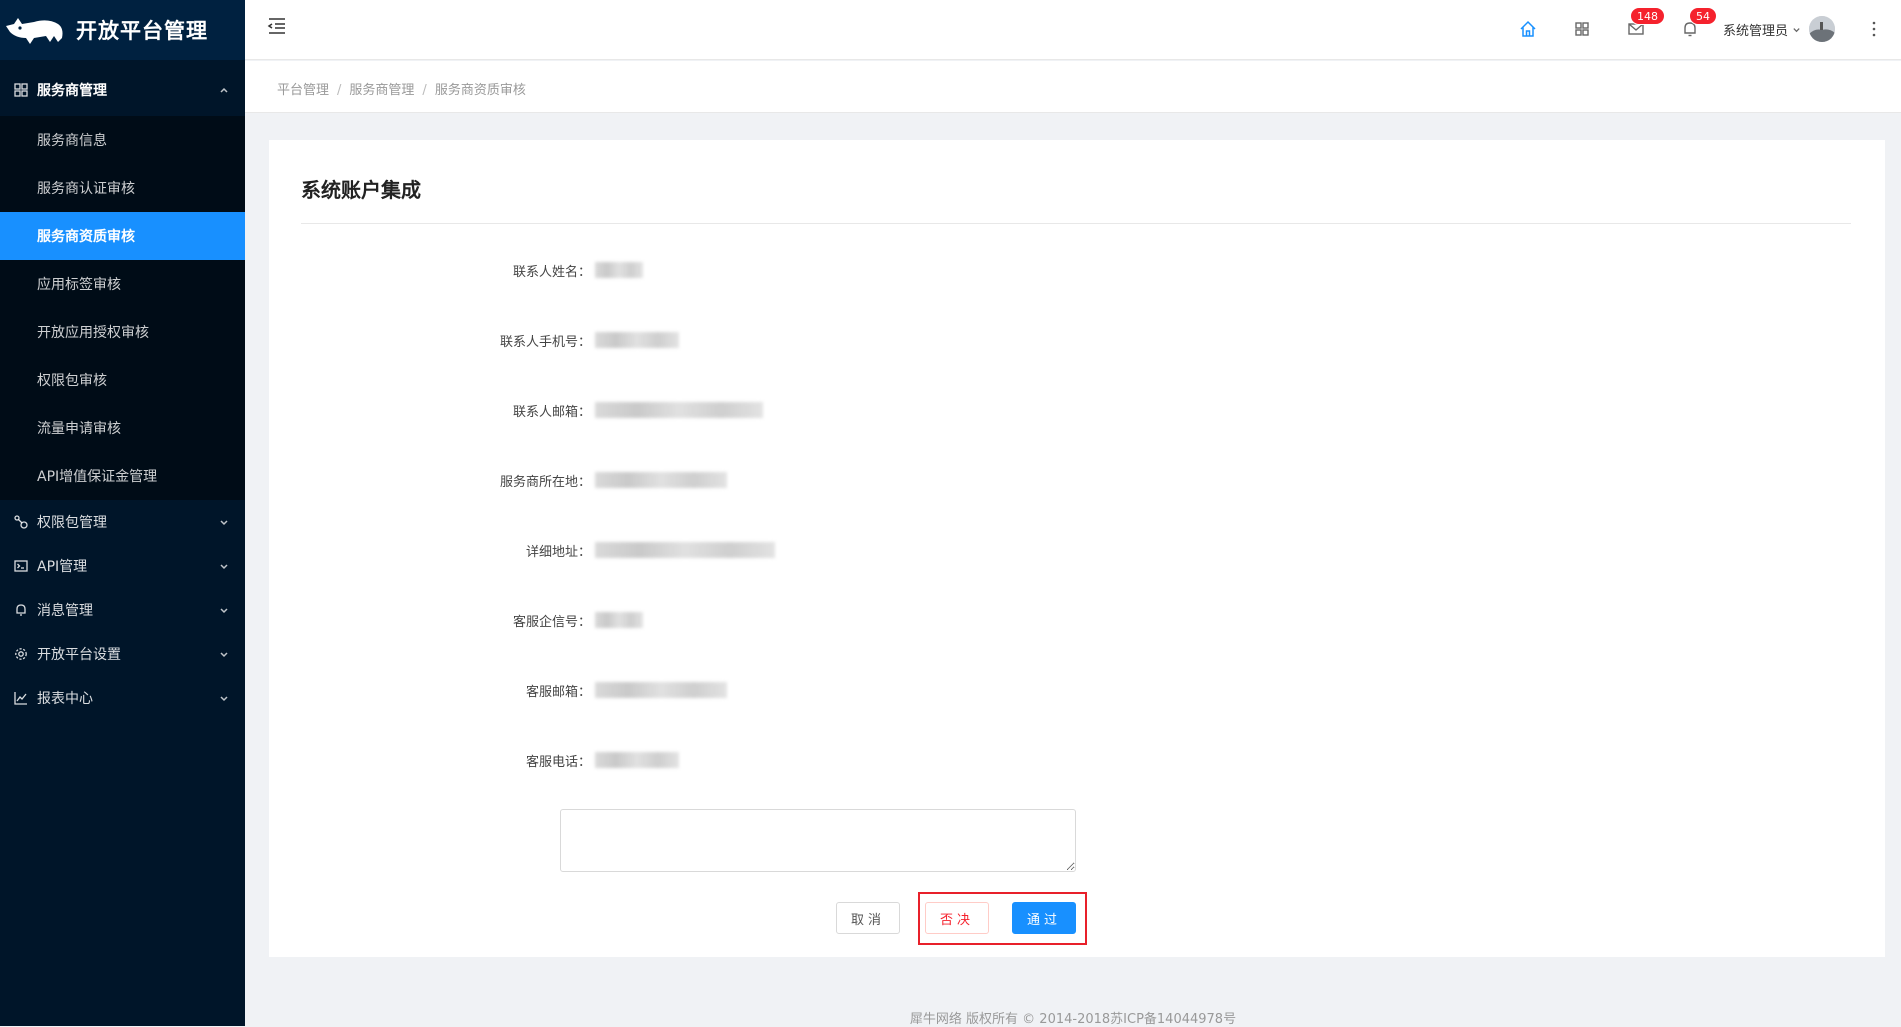 The height and width of the screenshot is (1027, 1901). I want to click on footer-copyright: 犀牛网络 版权所有 © 2014-2018苏ICP备14044978号, so click(1073, 1019).